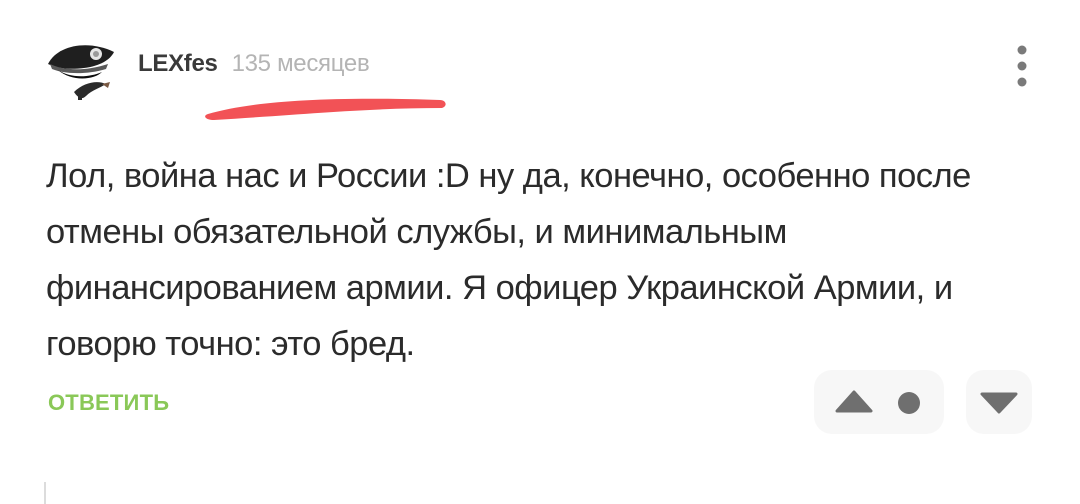 This screenshot has height=504, width=1080. I want to click on username: LEXfes, so click(178, 64).